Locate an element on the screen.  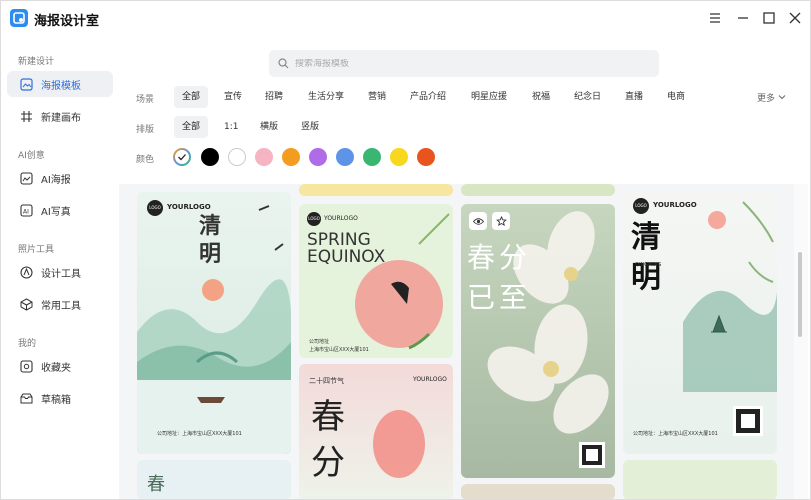
more-dropdown: 更多 is located at coordinates (771, 97).